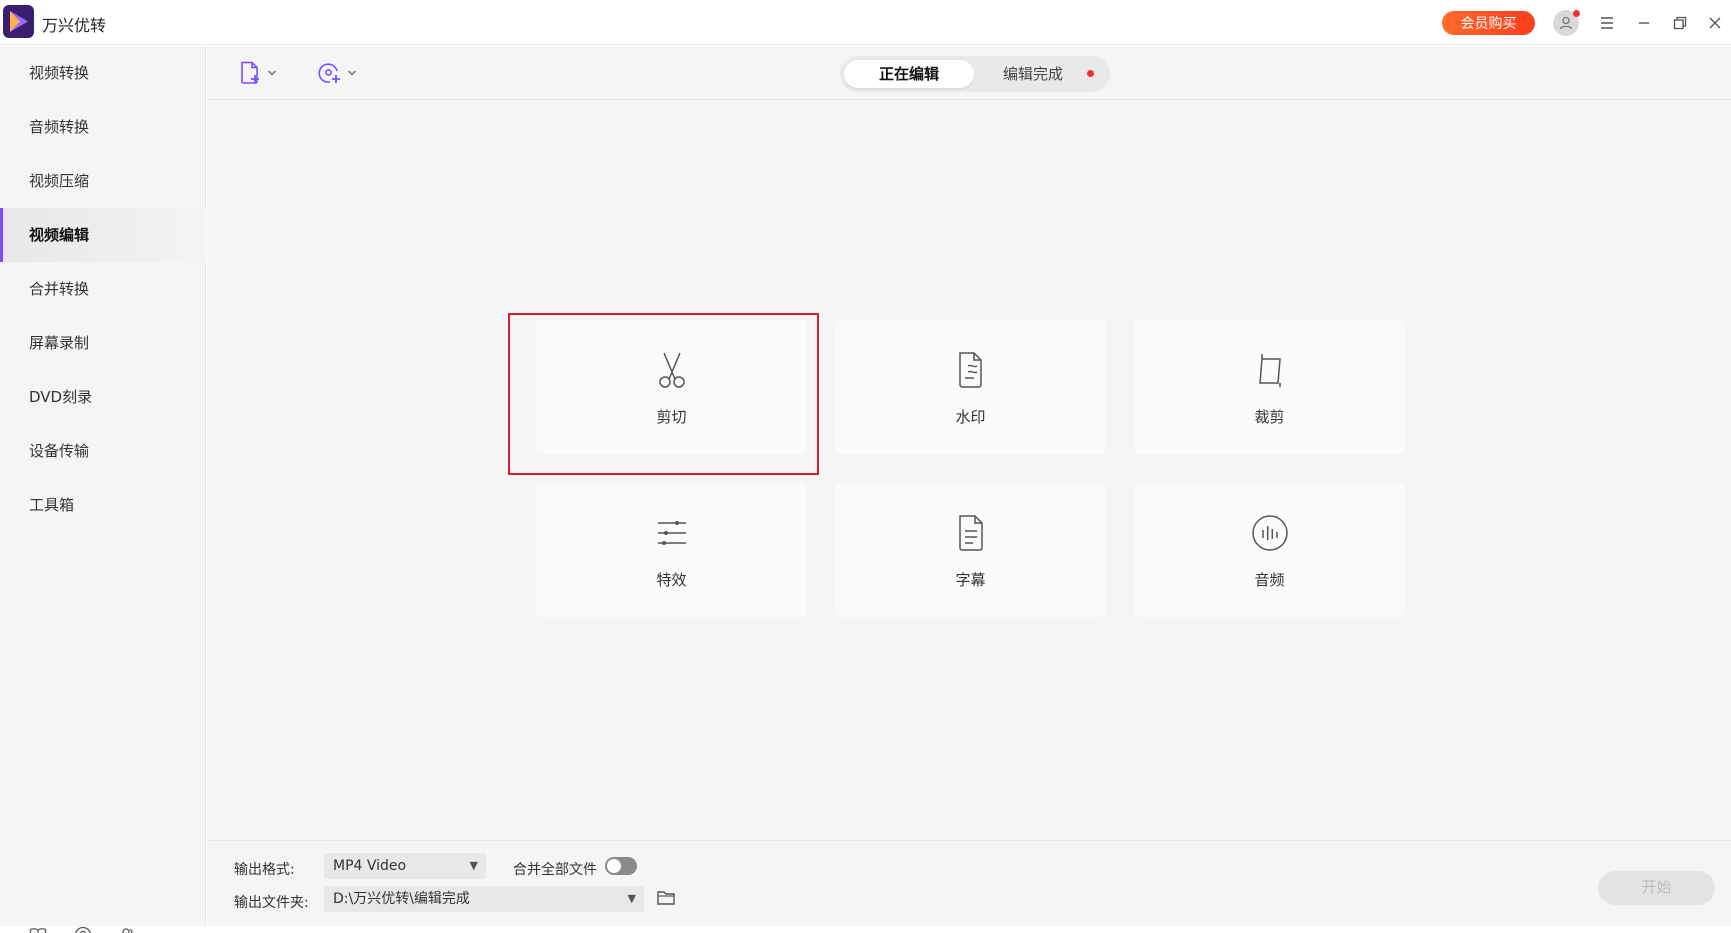 This screenshot has width=1731, height=933. I want to click on minimize-icon, so click(1644, 23).